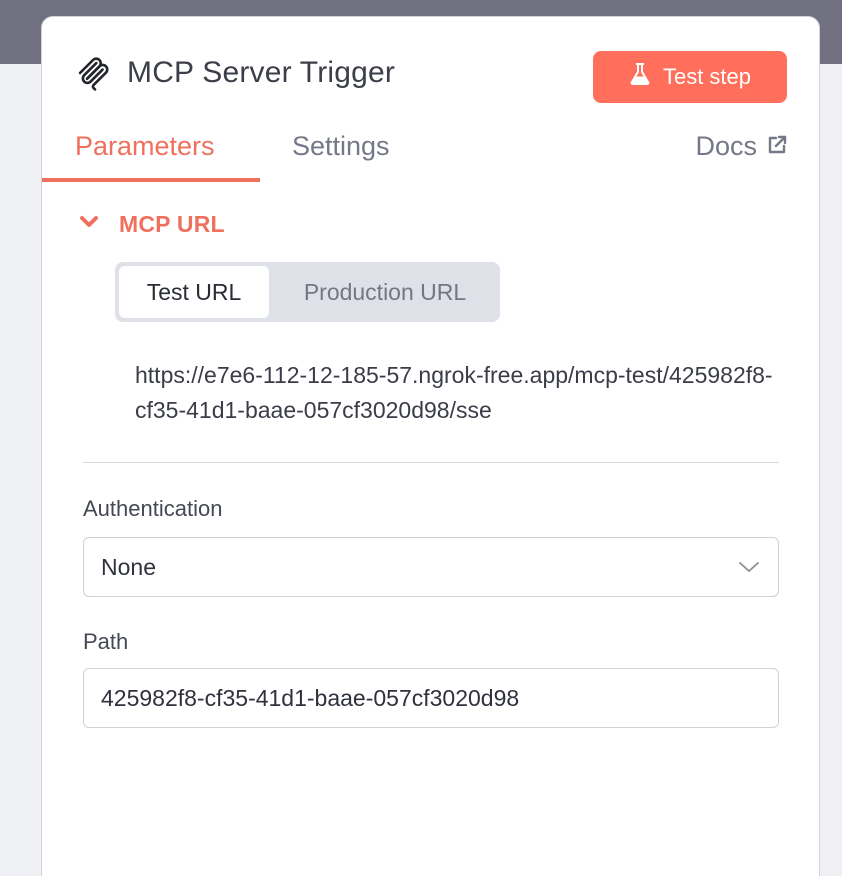  Describe the element at coordinates (261, 72) in the screenshot. I see `node-title: MCP Server Trigger` at that location.